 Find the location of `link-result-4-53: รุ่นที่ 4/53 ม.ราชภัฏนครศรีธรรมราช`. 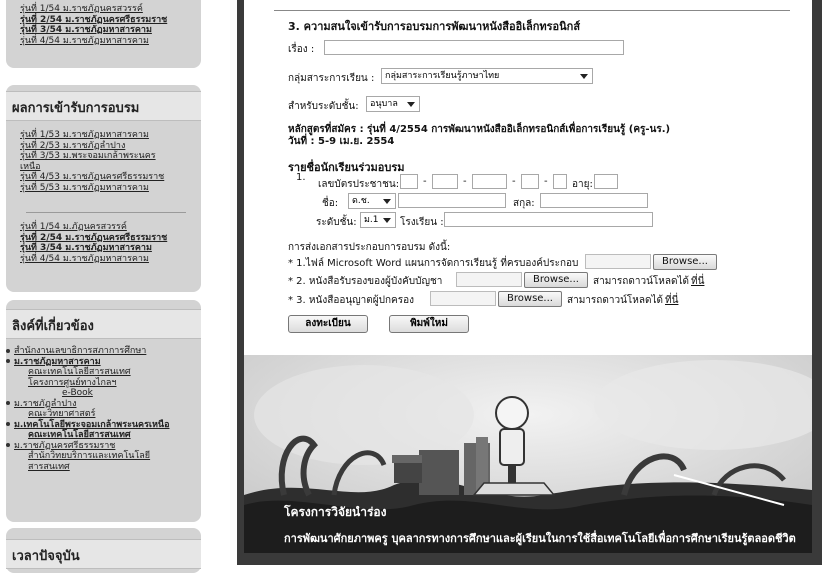

link-result-4-53: รุ่นที่ 4/53 ม.ราชภัฏนครศรีธรรมราช is located at coordinates (92, 177).